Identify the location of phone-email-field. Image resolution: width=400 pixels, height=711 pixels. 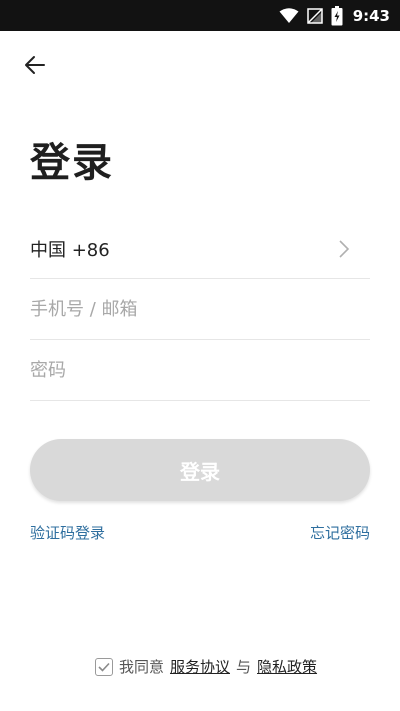
(200, 310).